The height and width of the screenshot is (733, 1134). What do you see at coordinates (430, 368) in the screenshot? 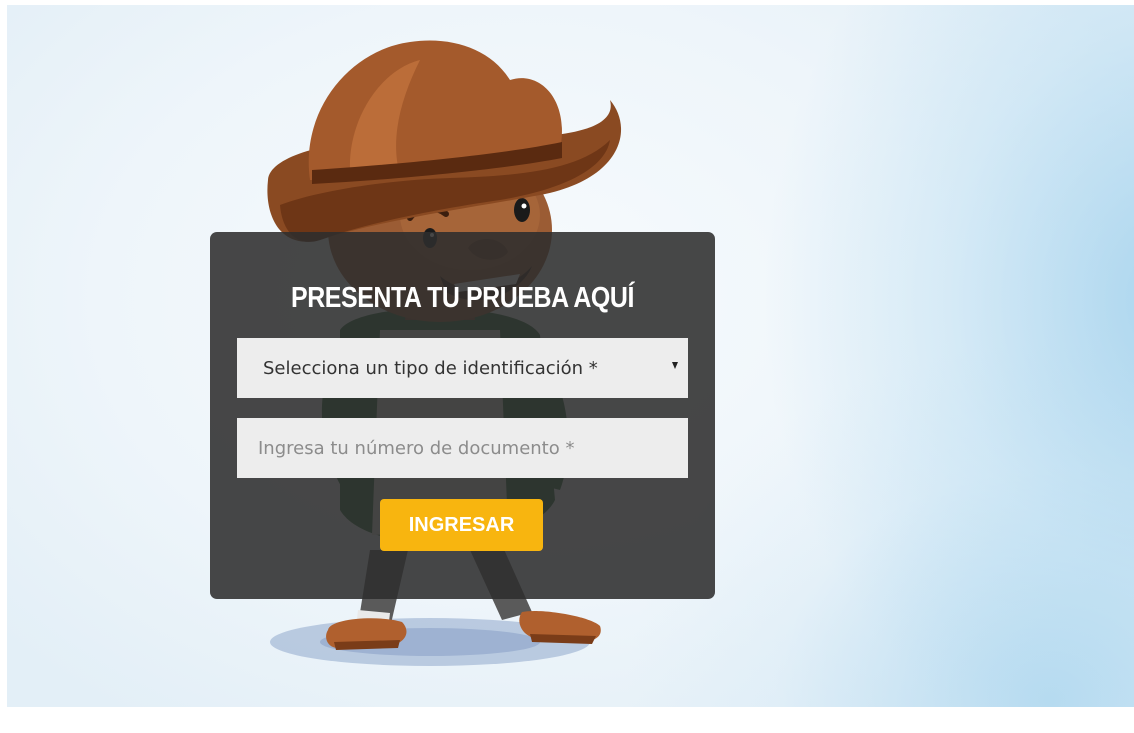
I see `id-type-select-value: Selecciona un tipo de identificación *` at bounding box center [430, 368].